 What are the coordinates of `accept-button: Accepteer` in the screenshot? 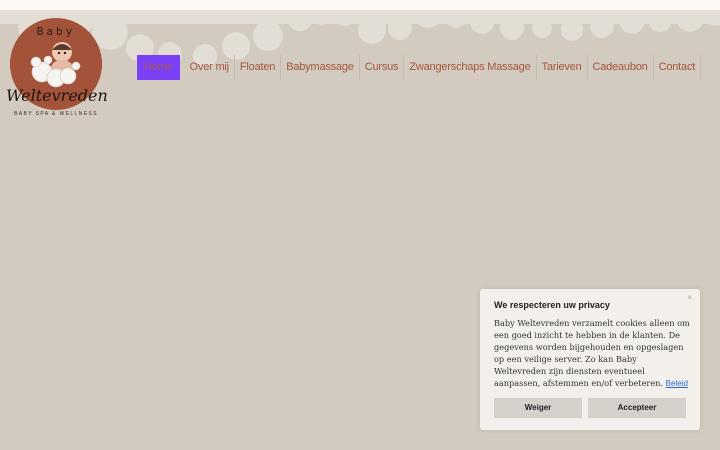 It's located at (637, 408).